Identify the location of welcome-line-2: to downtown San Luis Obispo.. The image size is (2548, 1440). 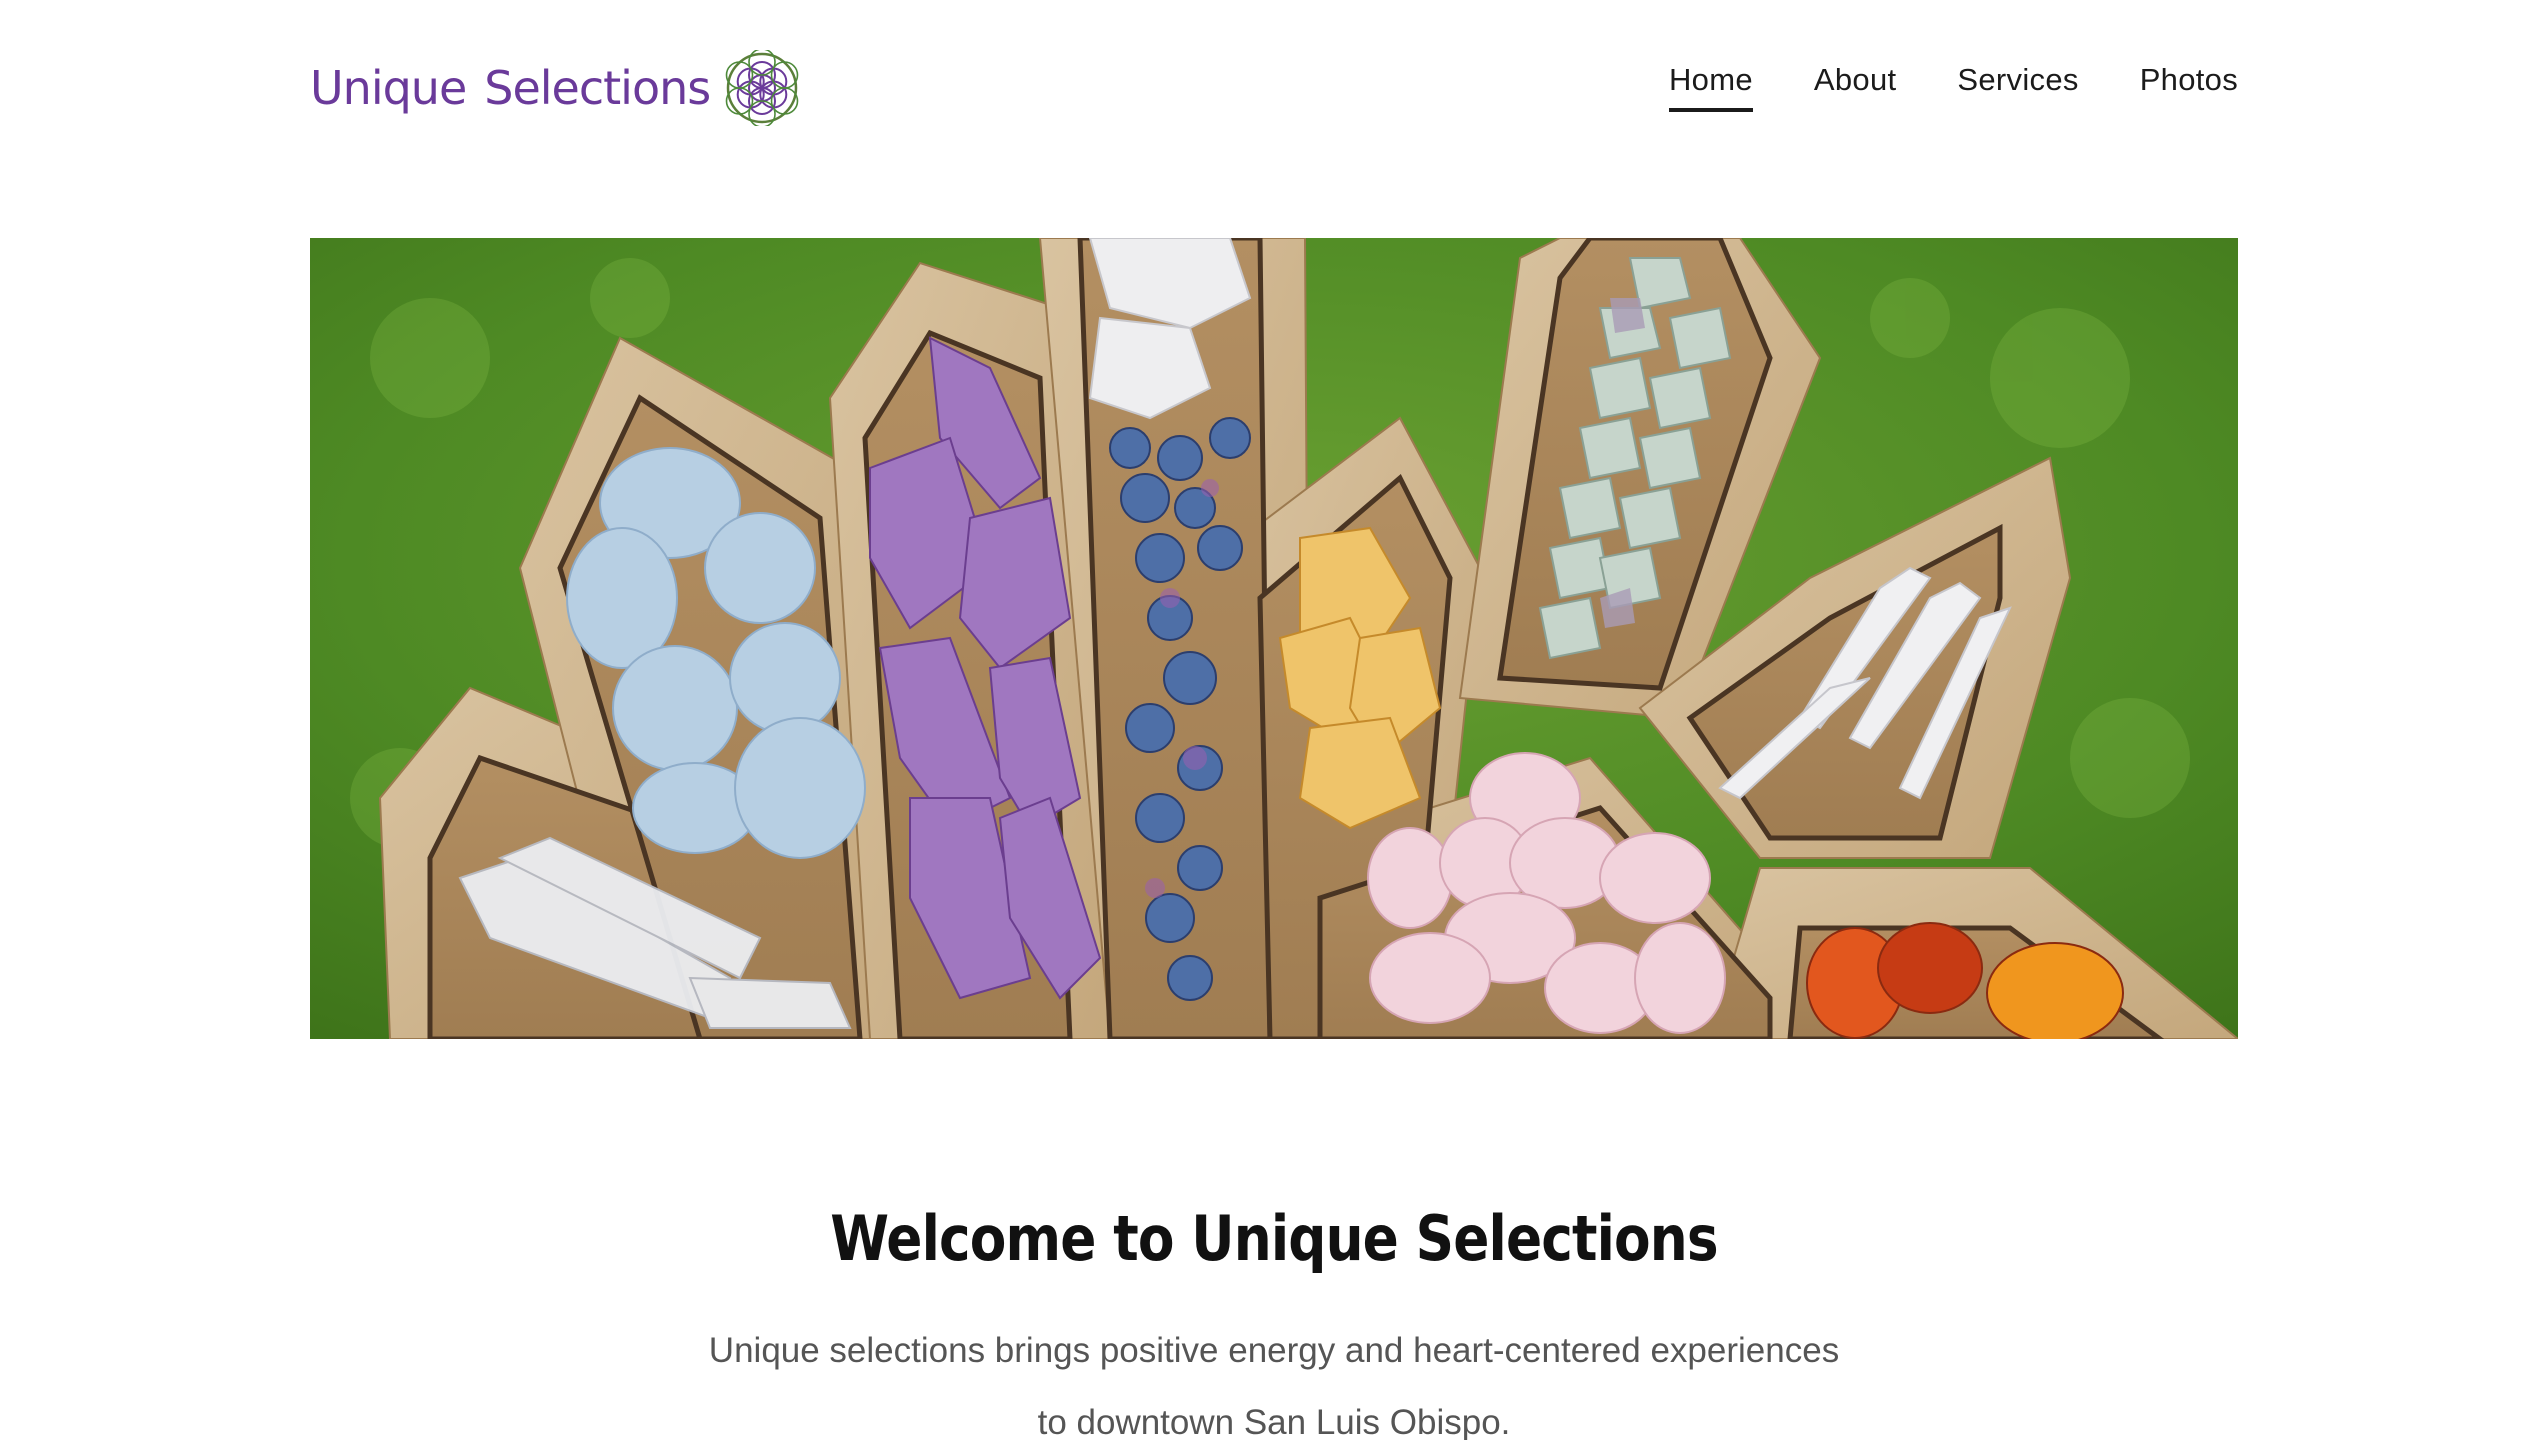
(1274, 1421).